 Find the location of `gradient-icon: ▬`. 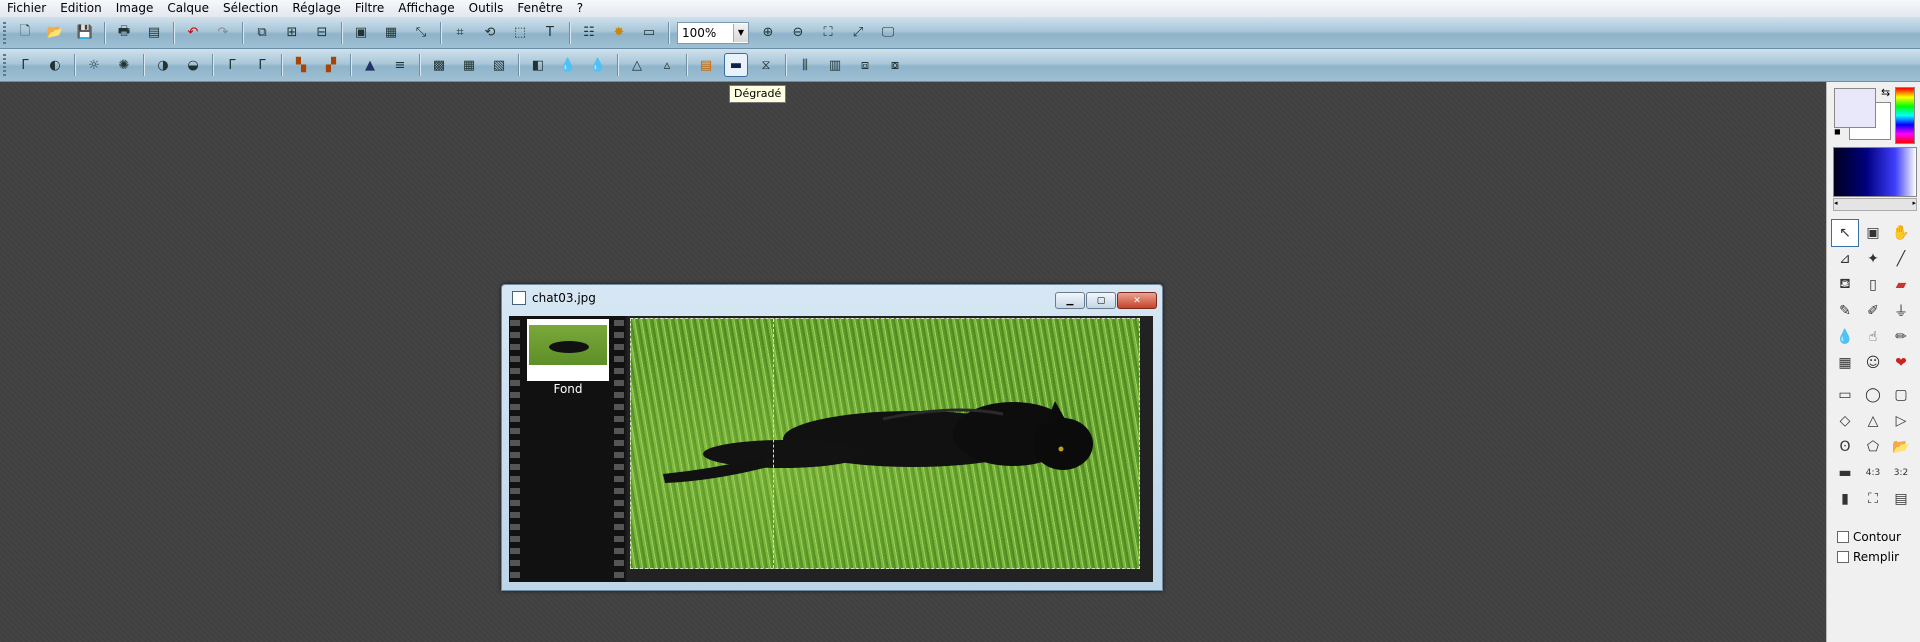

gradient-icon: ▬ is located at coordinates (736, 65).